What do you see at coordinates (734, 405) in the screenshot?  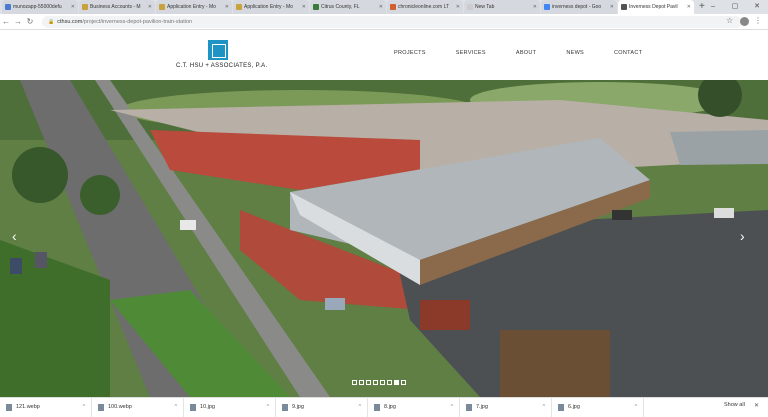 I see `show-all-button: Show all` at bounding box center [734, 405].